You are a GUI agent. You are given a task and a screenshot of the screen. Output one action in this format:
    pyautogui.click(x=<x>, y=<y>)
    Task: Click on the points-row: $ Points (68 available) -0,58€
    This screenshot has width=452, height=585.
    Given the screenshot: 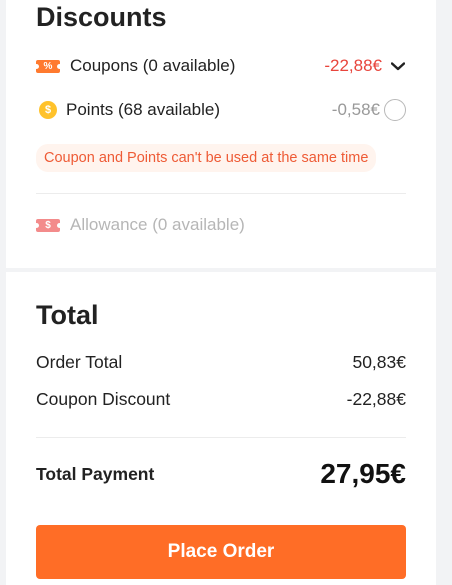 What is the action you would take?
    pyautogui.click(x=221, y=110)
    